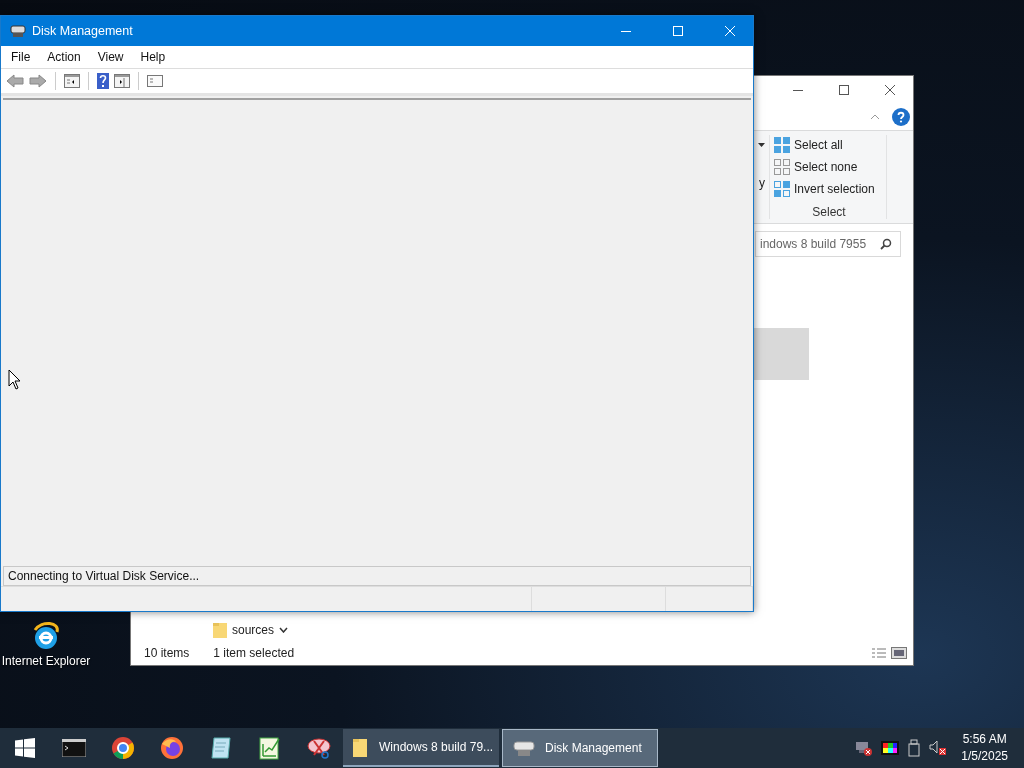 Image resolution: width=1024 pixels, height=768 pixels. What do you see at coordinates (914, 748) in the screenshot?
I see `usb-drive-icon` at bounding box center [914, 748].